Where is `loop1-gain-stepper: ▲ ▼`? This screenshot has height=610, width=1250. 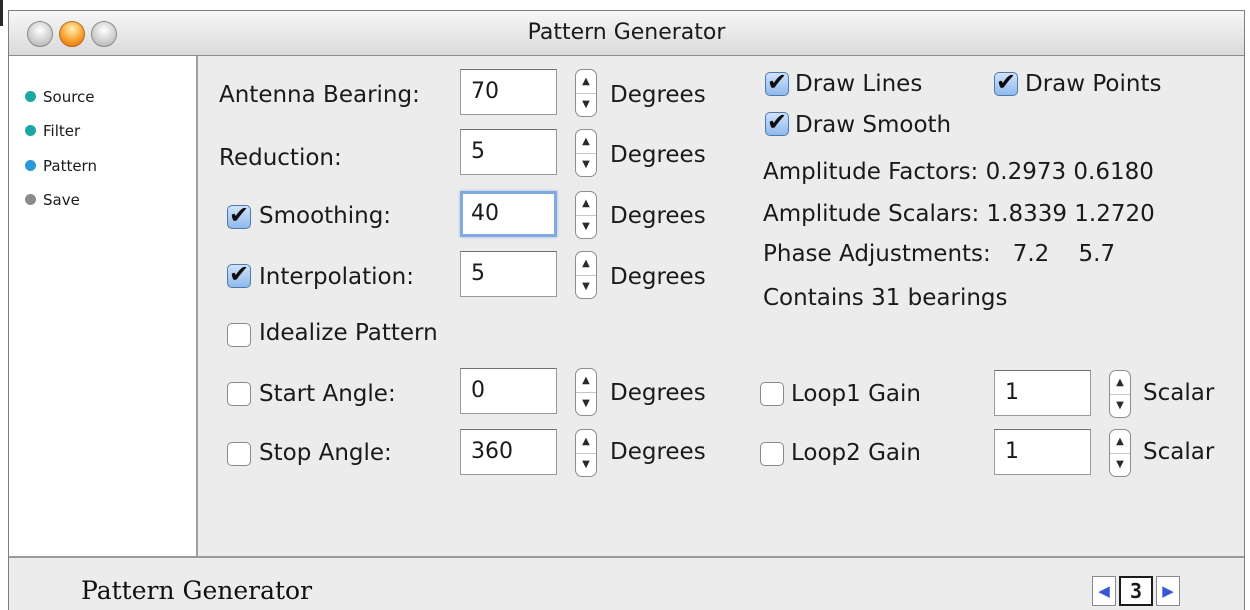 loop1-gain-stepper: ▲ ▼ is located at coordinates (1120, 394).